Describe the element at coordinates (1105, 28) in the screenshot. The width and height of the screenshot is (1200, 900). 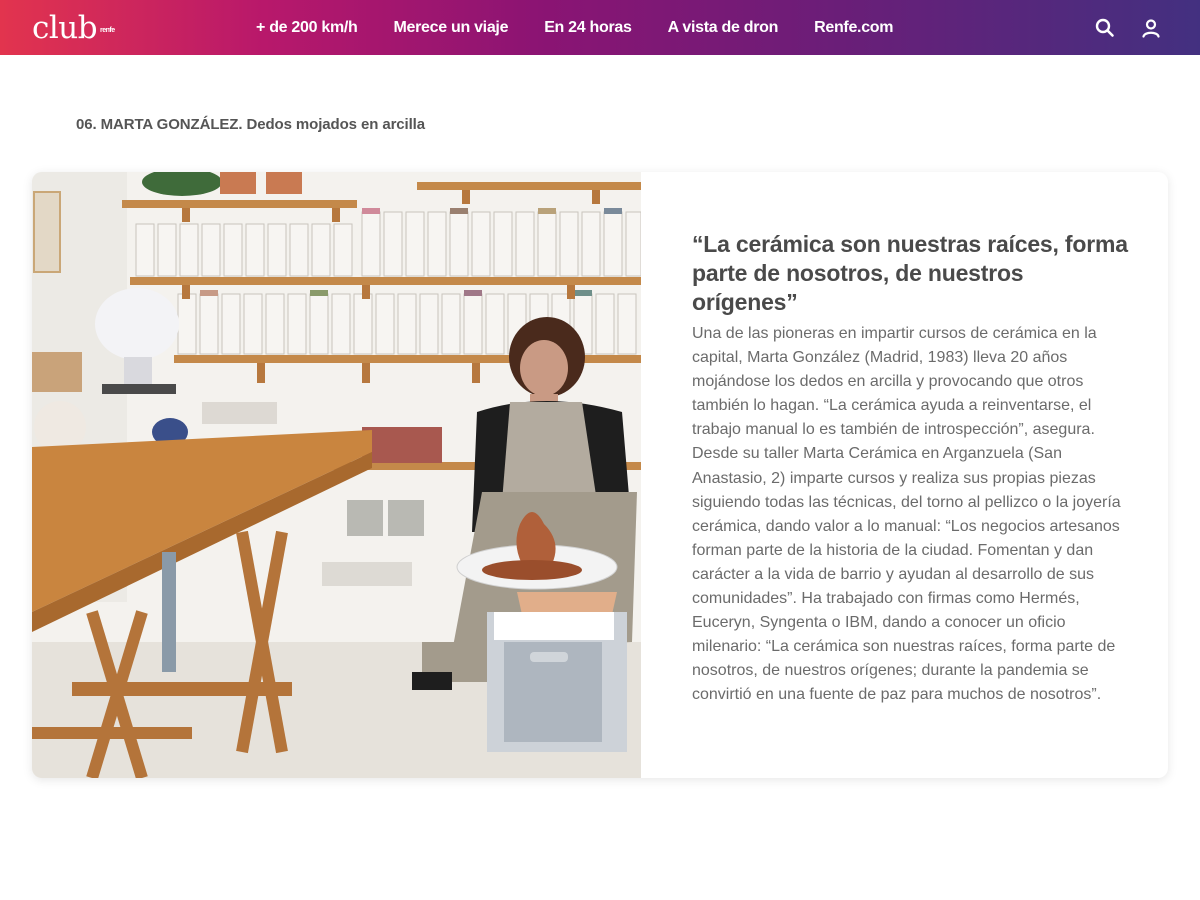
I see `search-icon` at that location.